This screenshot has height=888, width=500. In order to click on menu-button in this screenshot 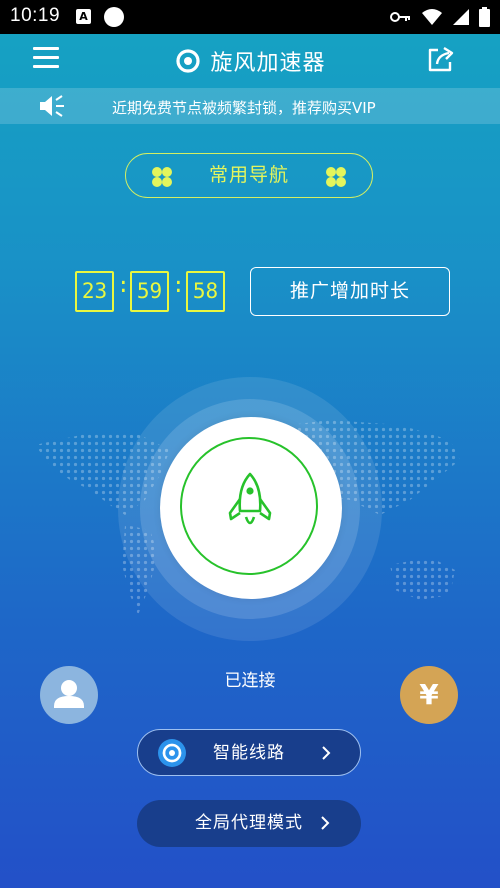, I will do `click(48, 59)`.